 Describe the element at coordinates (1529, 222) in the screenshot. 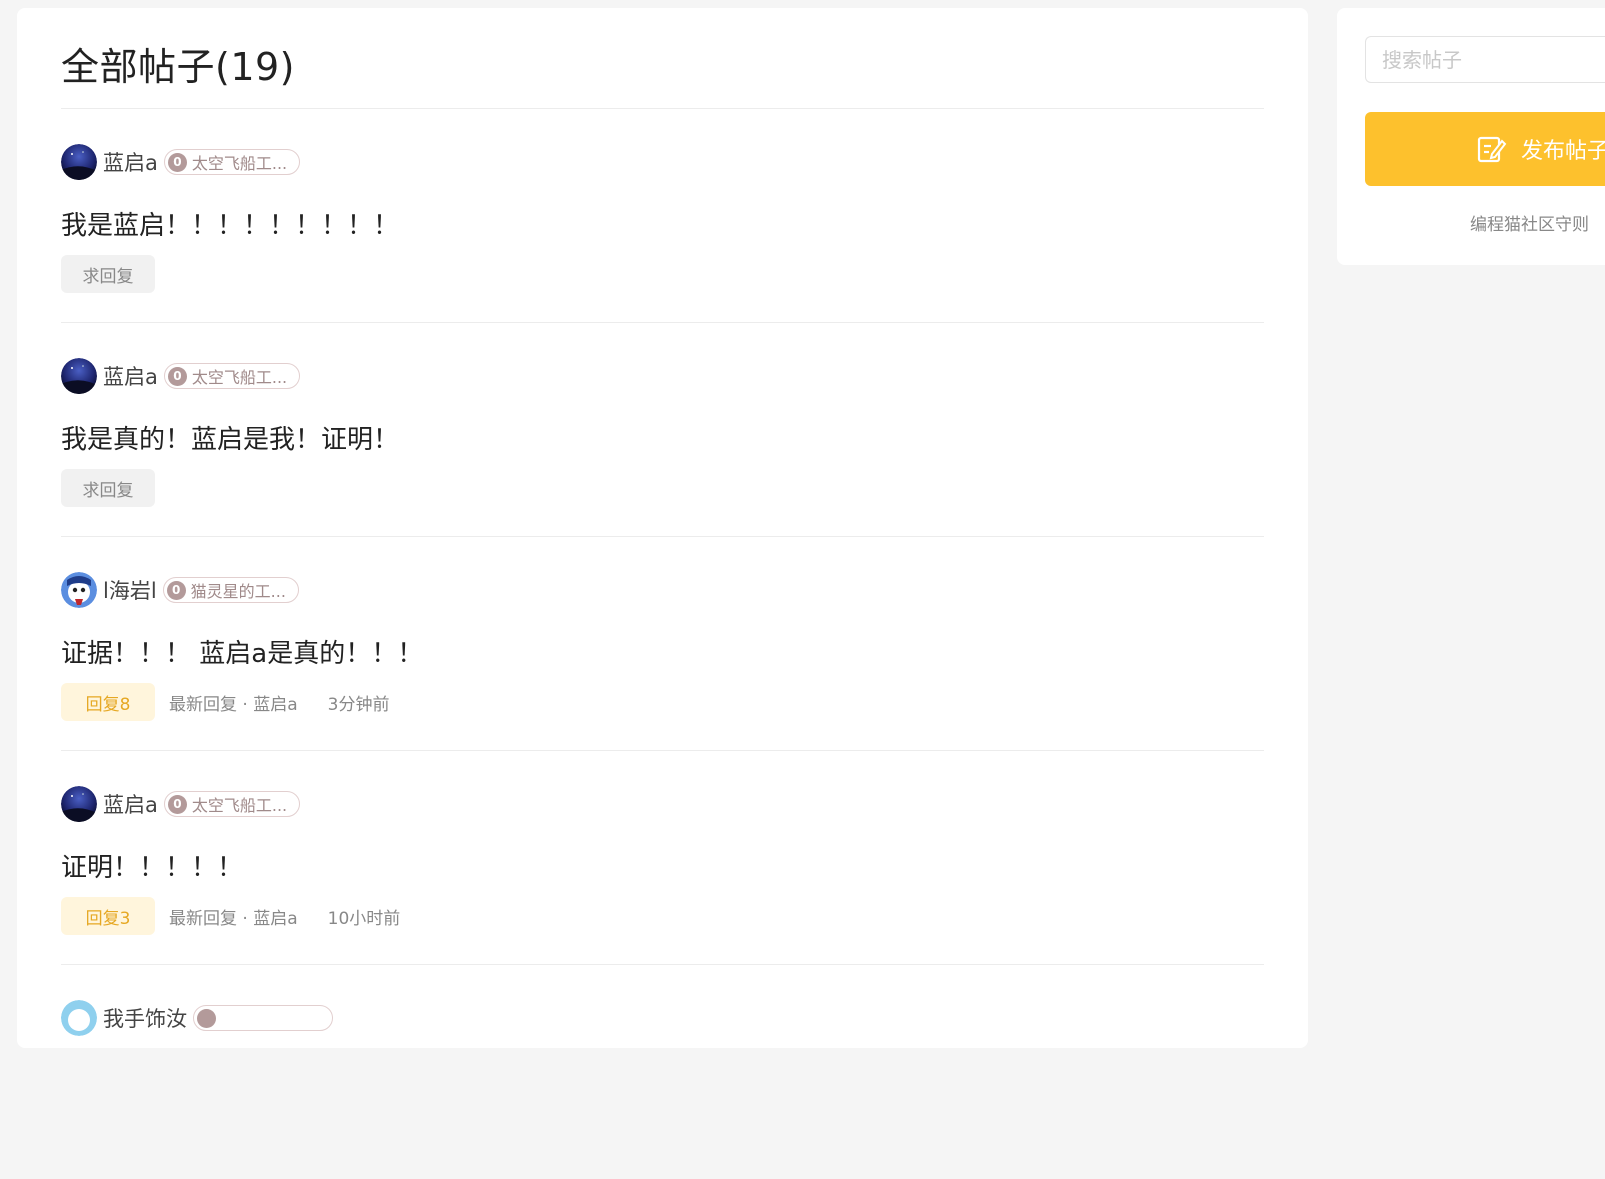

I see `community-rules-link: 编程猫社区守则` at that location.